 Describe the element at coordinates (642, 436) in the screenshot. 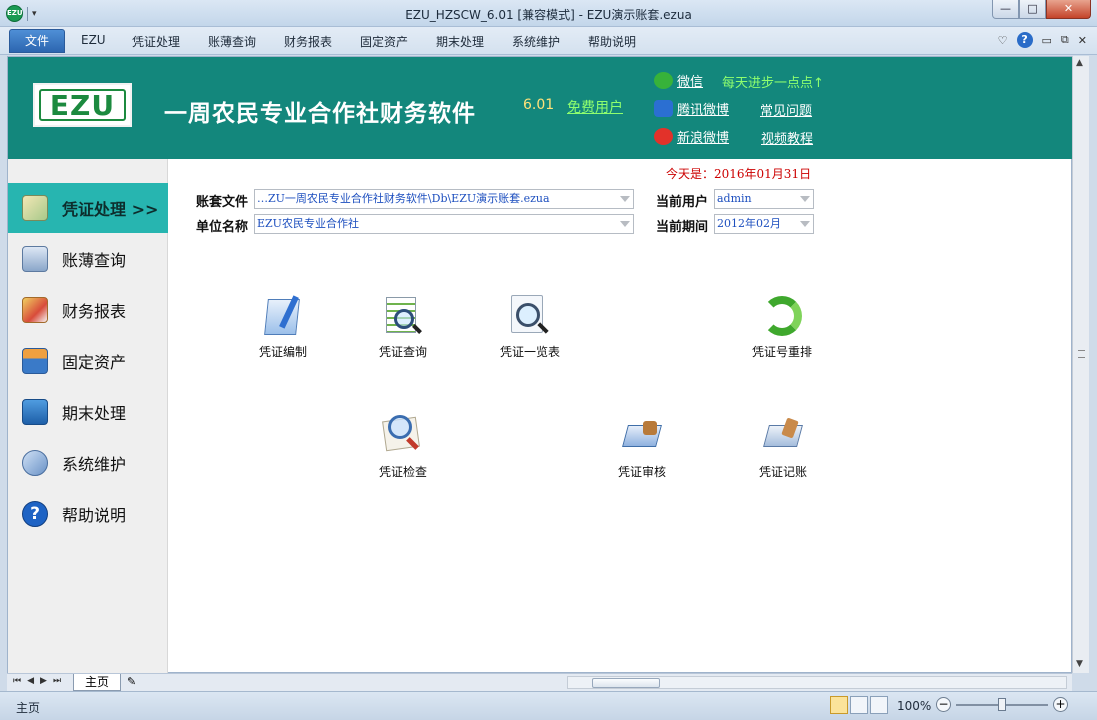

I see `audit-stamp-icon` at that location.